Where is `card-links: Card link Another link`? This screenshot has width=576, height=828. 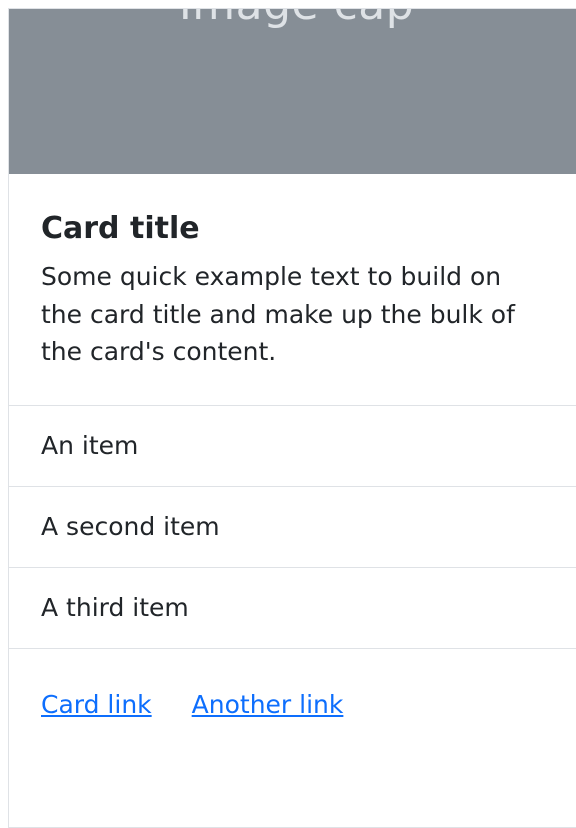
card-links: Card link Another link is located at coordinates (292, 705).